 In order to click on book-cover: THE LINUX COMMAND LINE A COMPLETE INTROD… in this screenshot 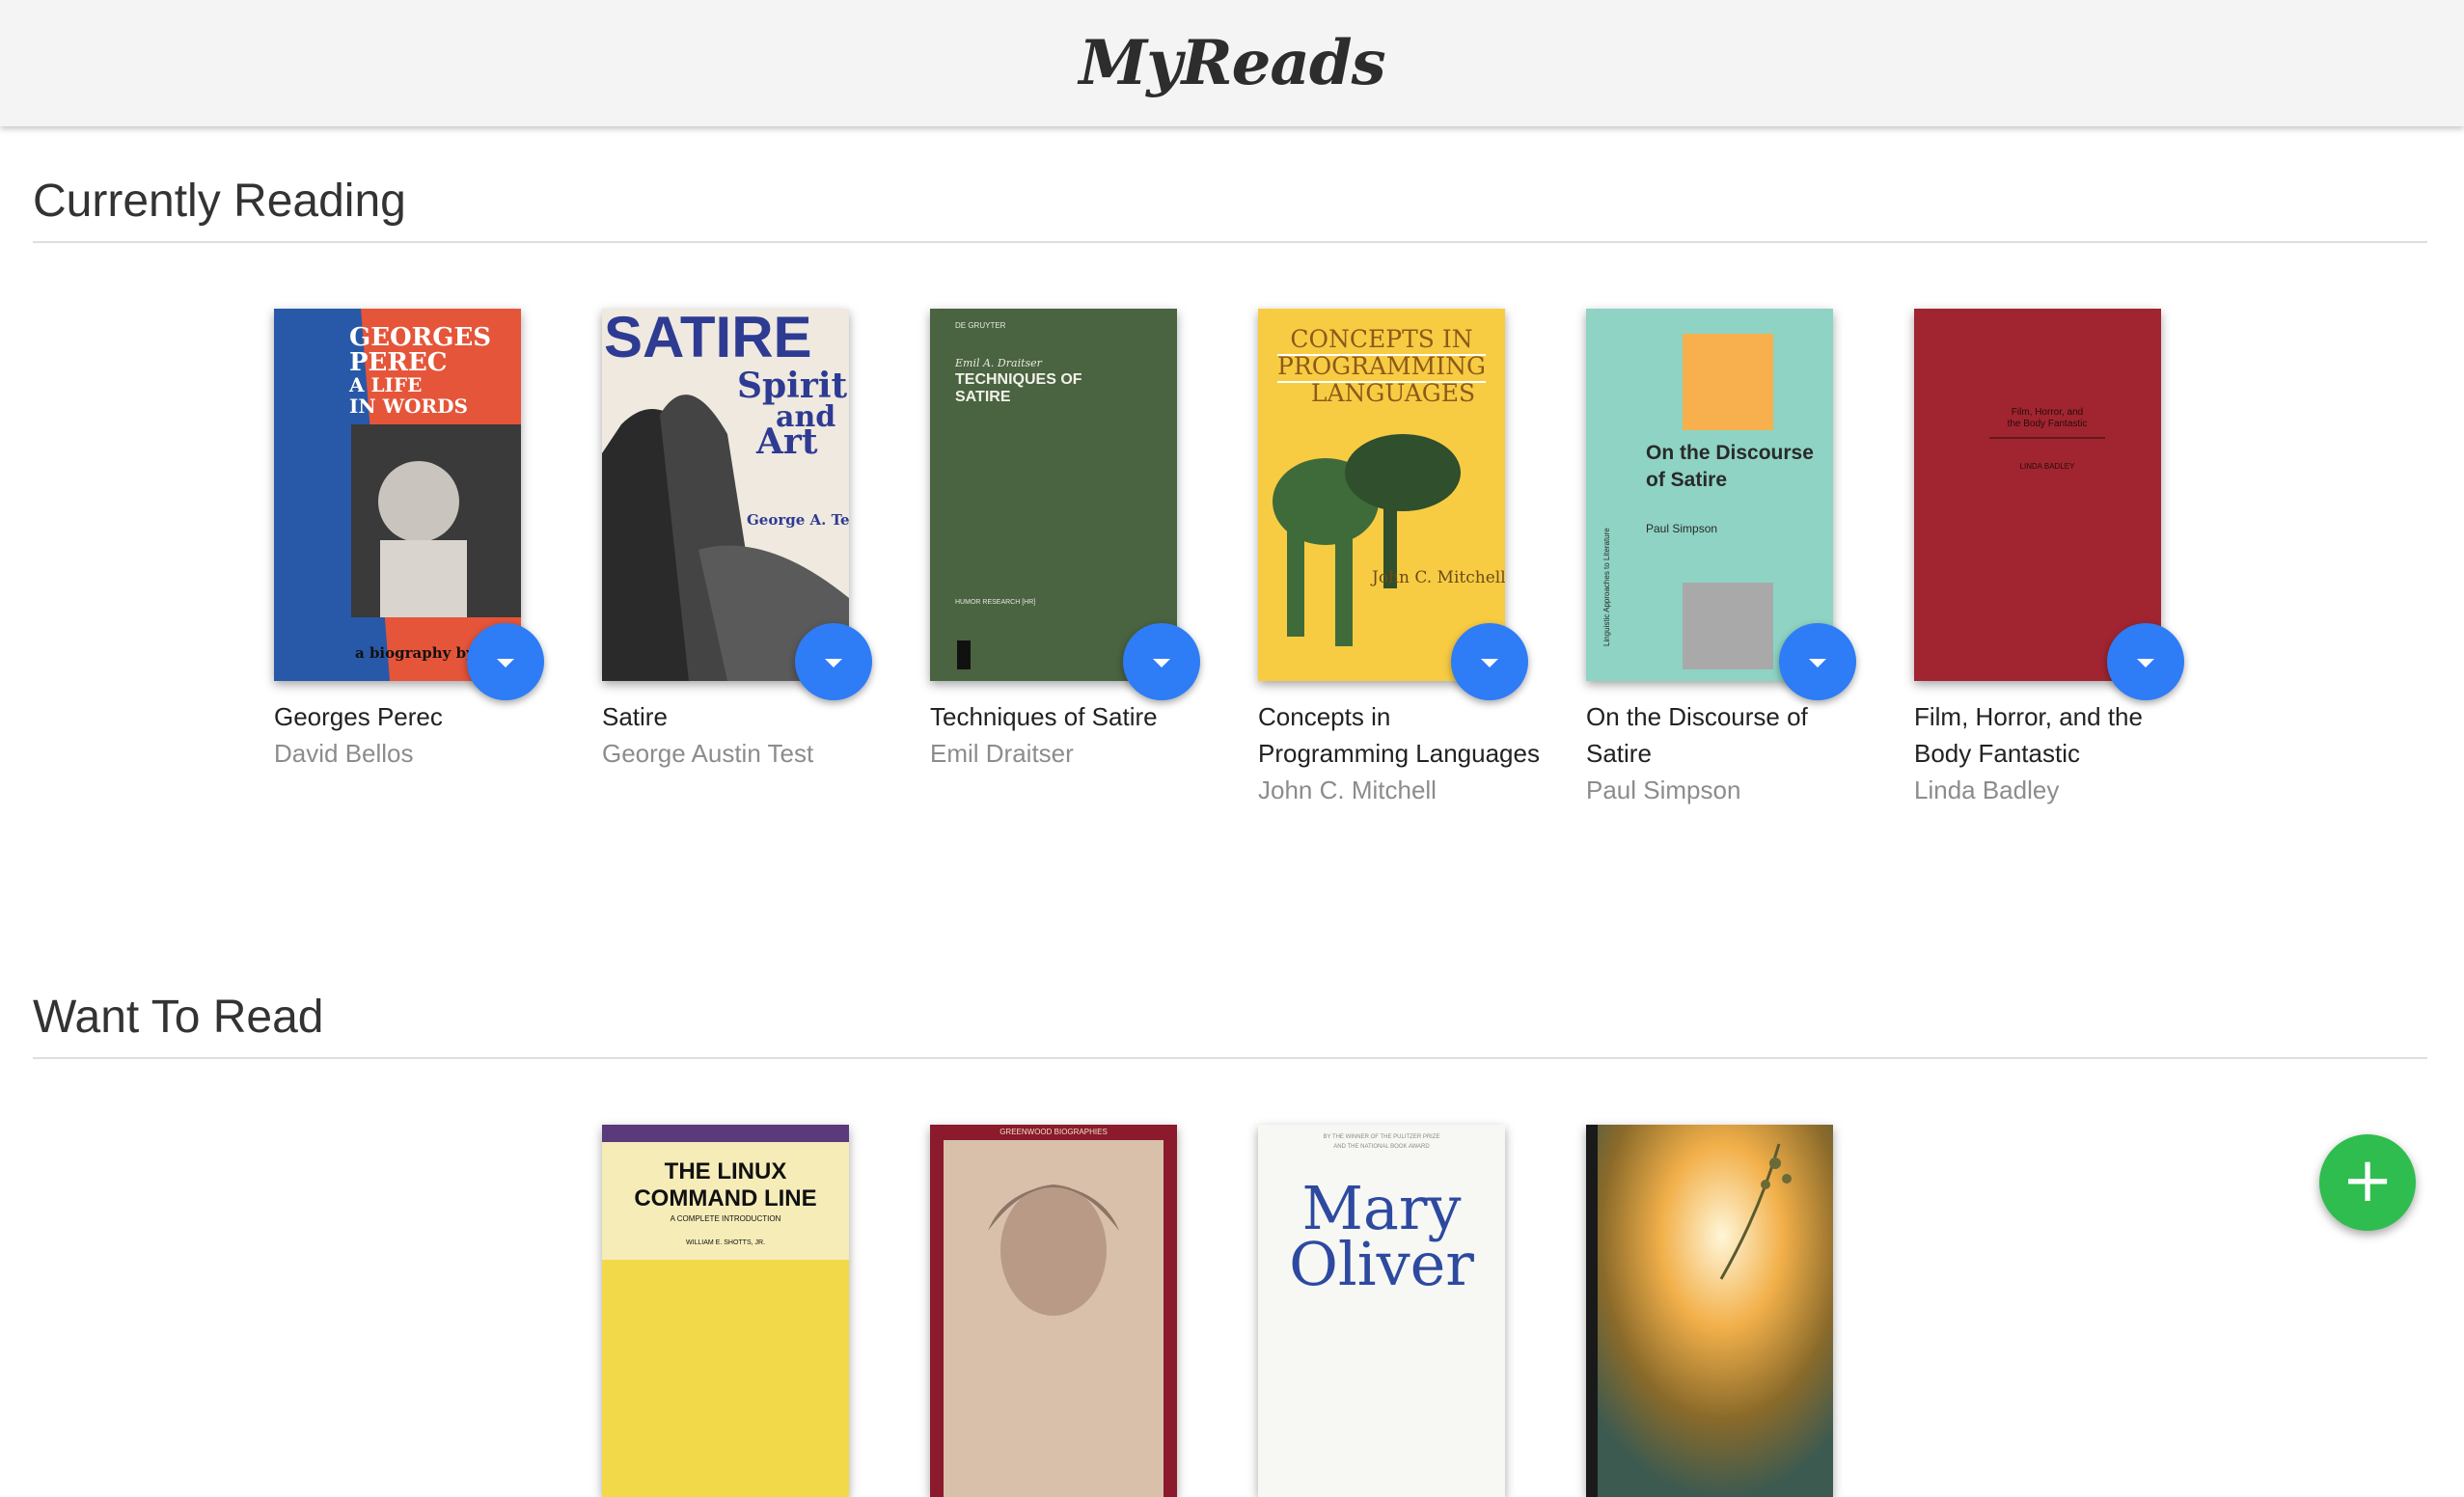, I will do `click(725, 1311)`.